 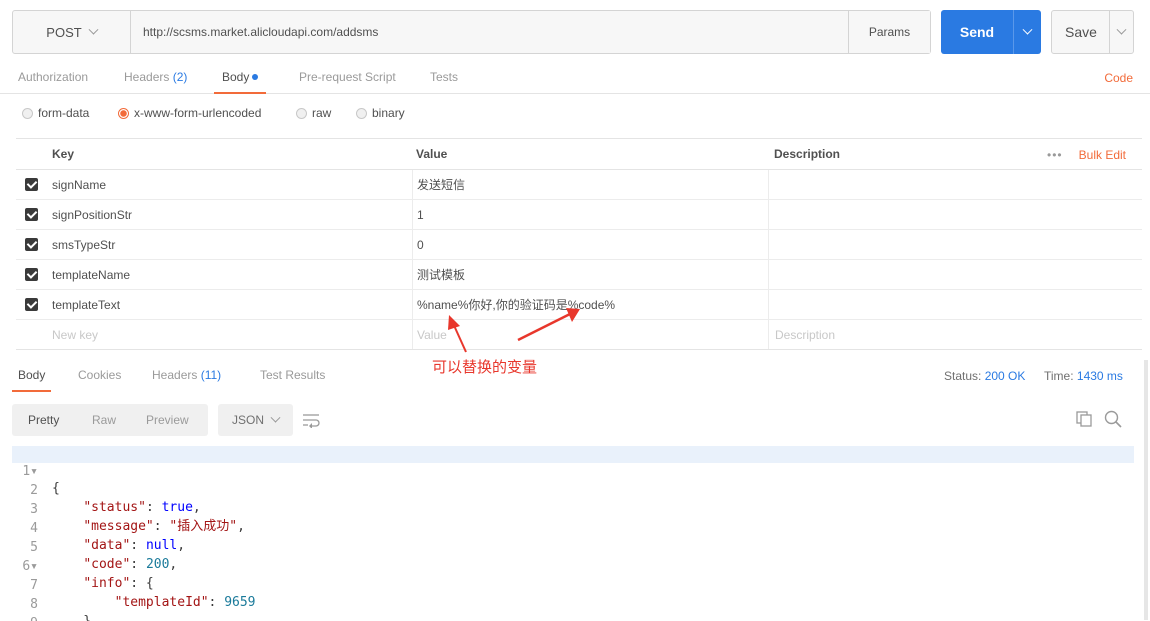 I want to click on code-line: 6▾ "info": {, so click(x=88, y=575).